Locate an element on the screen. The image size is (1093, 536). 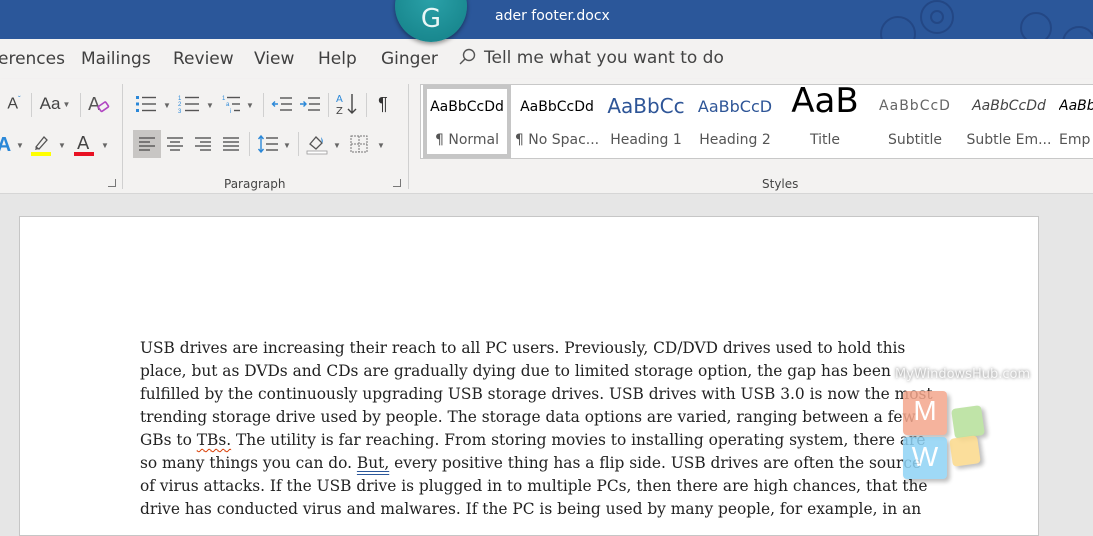
center-button is located at coordinates (175, 144).